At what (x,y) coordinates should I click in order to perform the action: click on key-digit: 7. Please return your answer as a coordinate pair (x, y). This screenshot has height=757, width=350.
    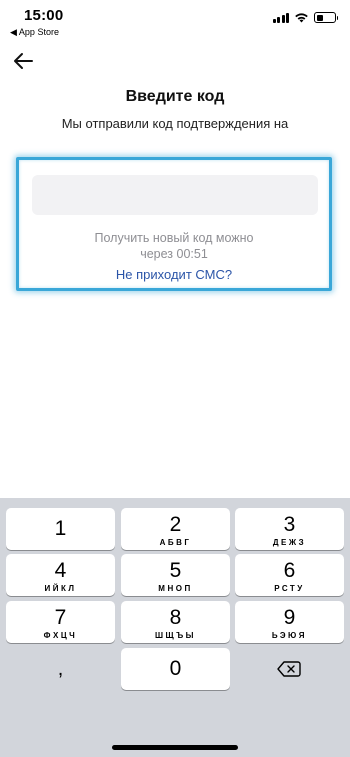
    Looking at the image, I should click on (60, 617).